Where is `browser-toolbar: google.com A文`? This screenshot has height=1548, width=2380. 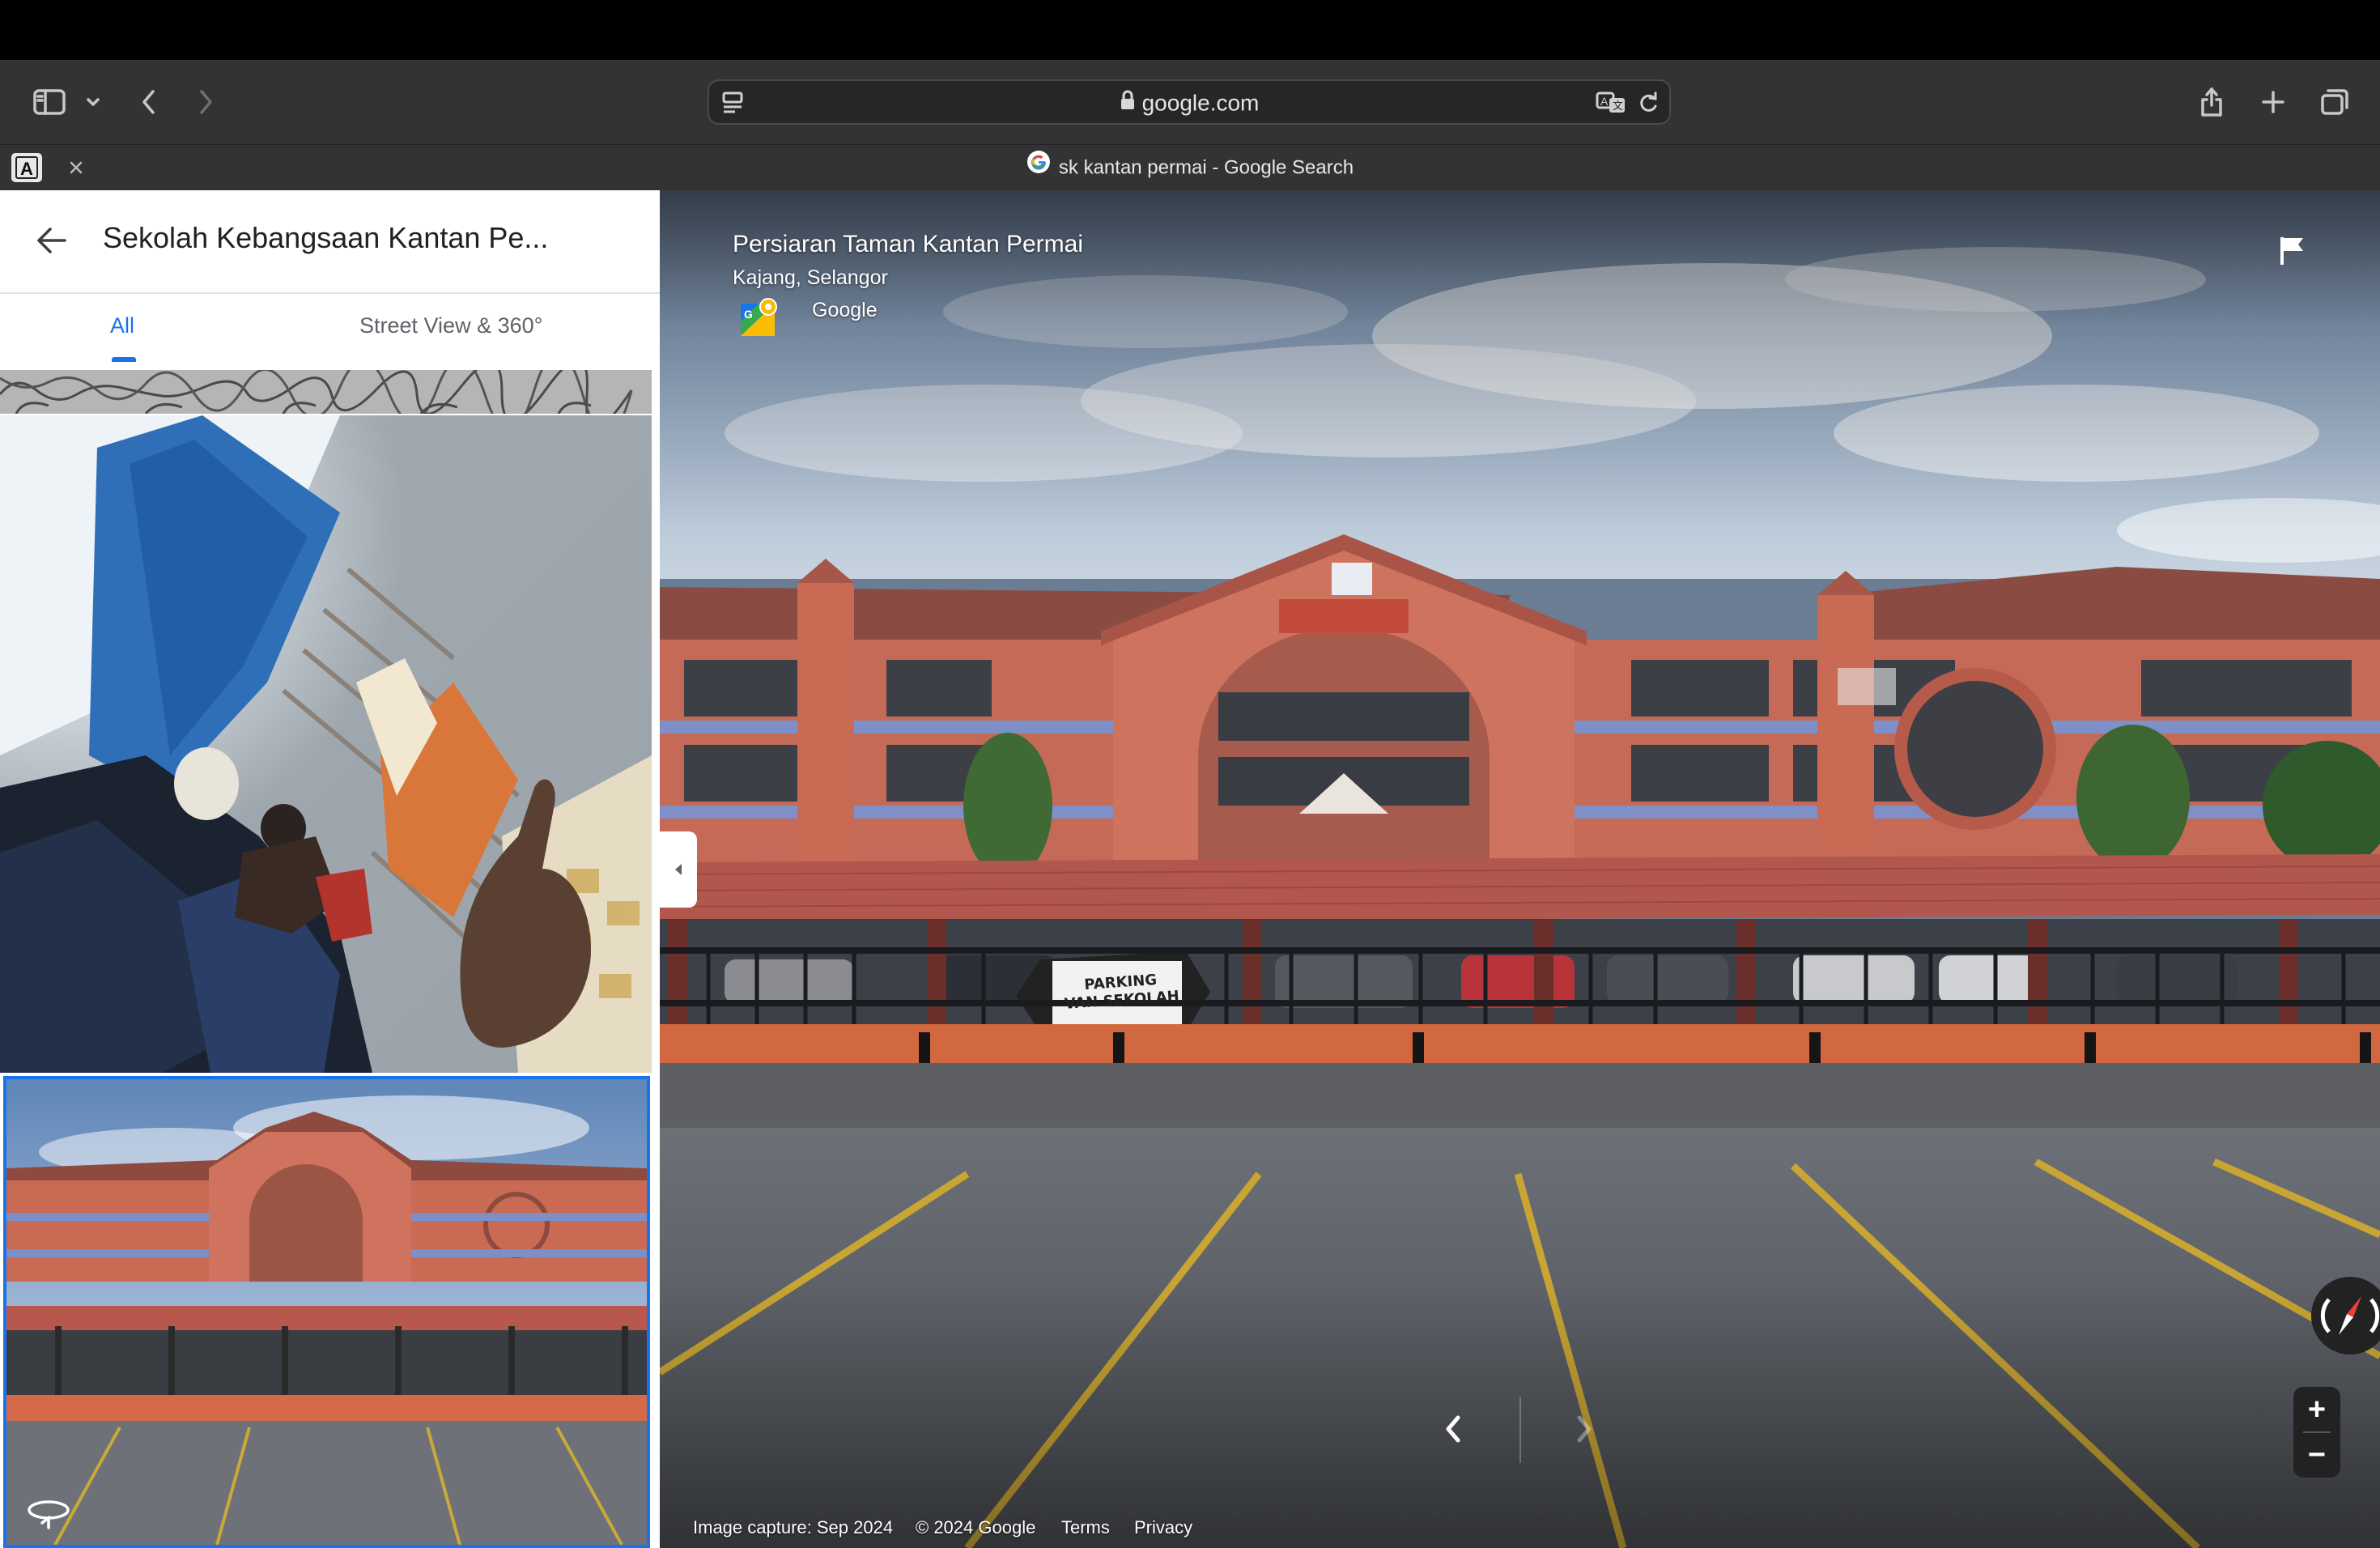
browser-toolbar: google.com A文 is located at coordinates (1190, 102).